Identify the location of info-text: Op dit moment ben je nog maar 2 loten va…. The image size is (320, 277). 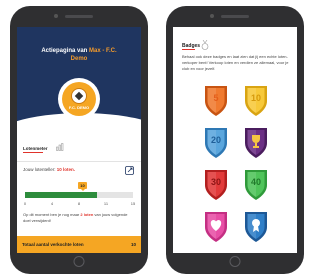
(79, 218).